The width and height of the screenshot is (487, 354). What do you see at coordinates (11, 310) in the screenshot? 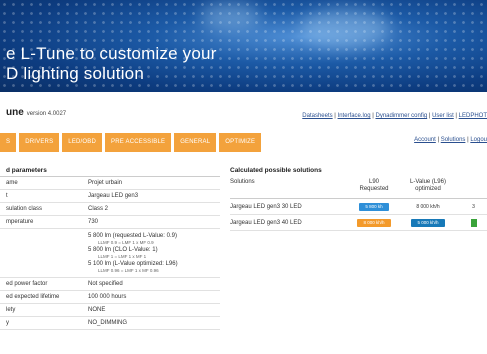
I see `param-key: lety` at bounding box center [11, 310].